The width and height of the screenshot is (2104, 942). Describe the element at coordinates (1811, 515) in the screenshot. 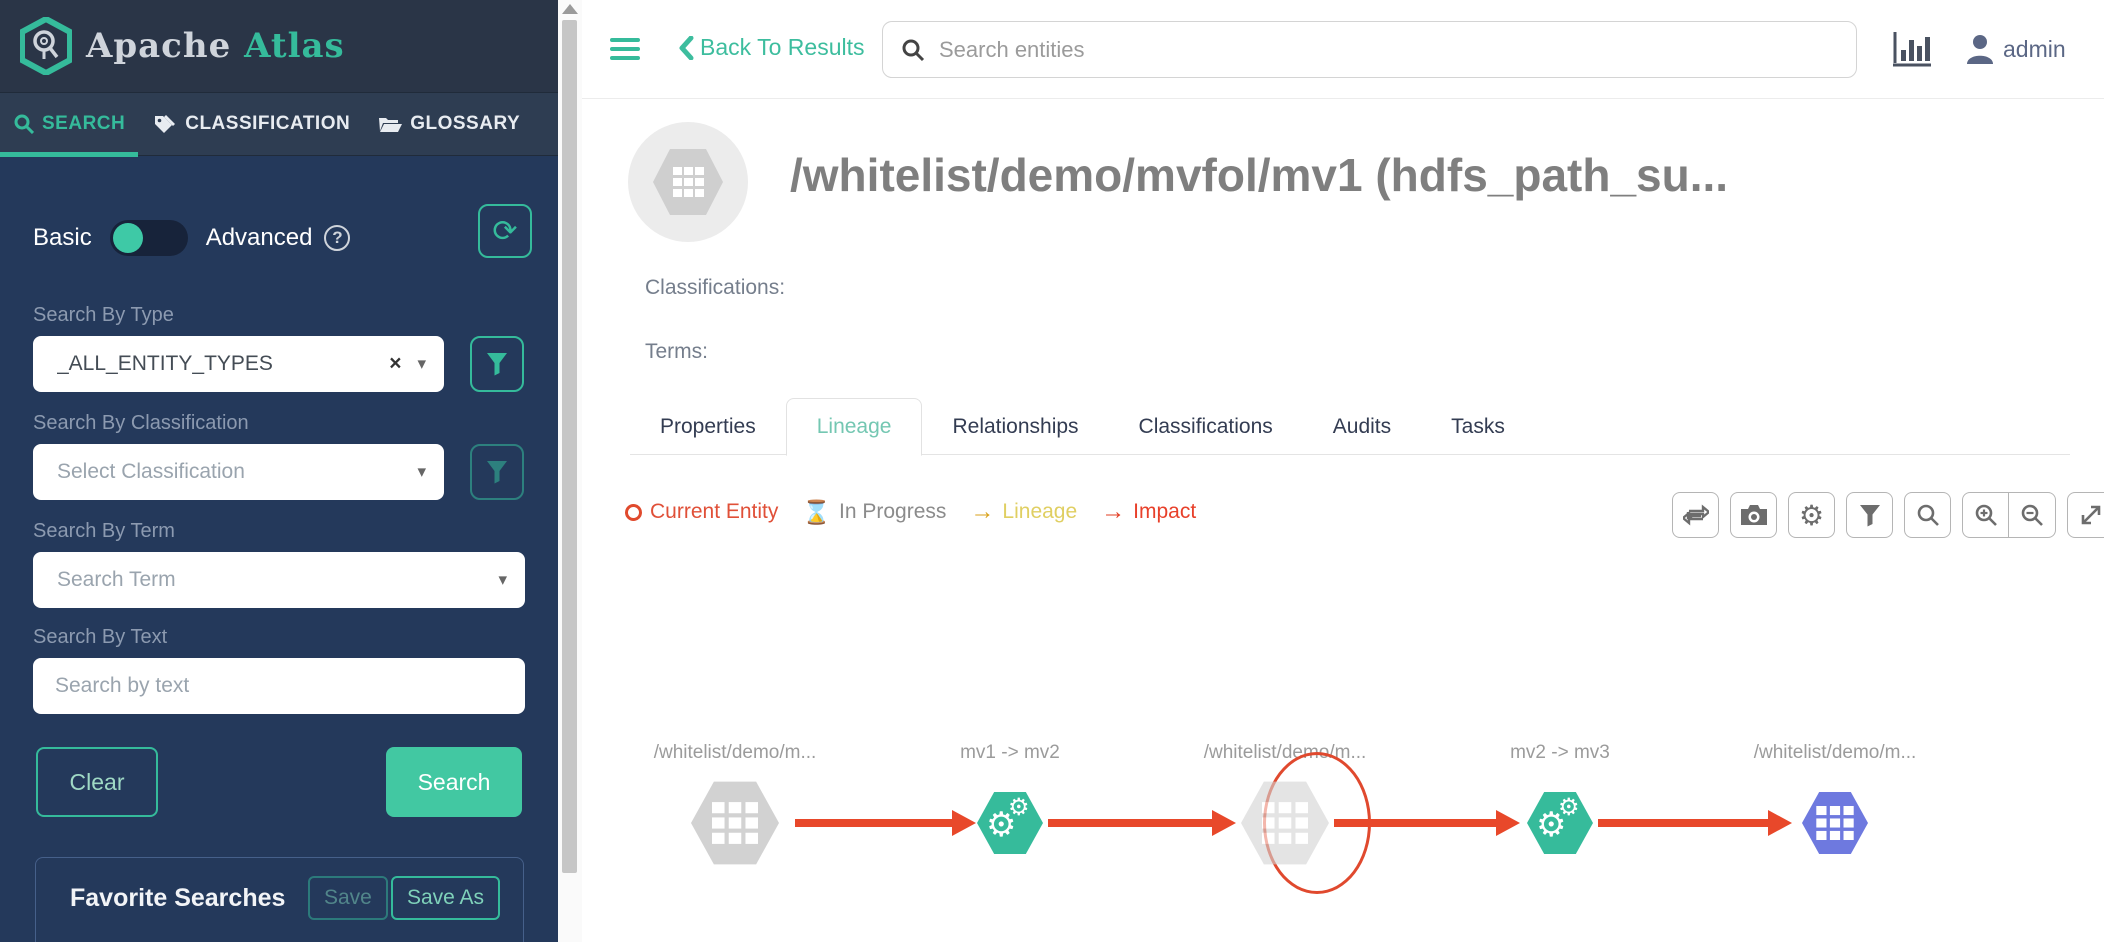

I see `settings-button: ⚙` at that location.